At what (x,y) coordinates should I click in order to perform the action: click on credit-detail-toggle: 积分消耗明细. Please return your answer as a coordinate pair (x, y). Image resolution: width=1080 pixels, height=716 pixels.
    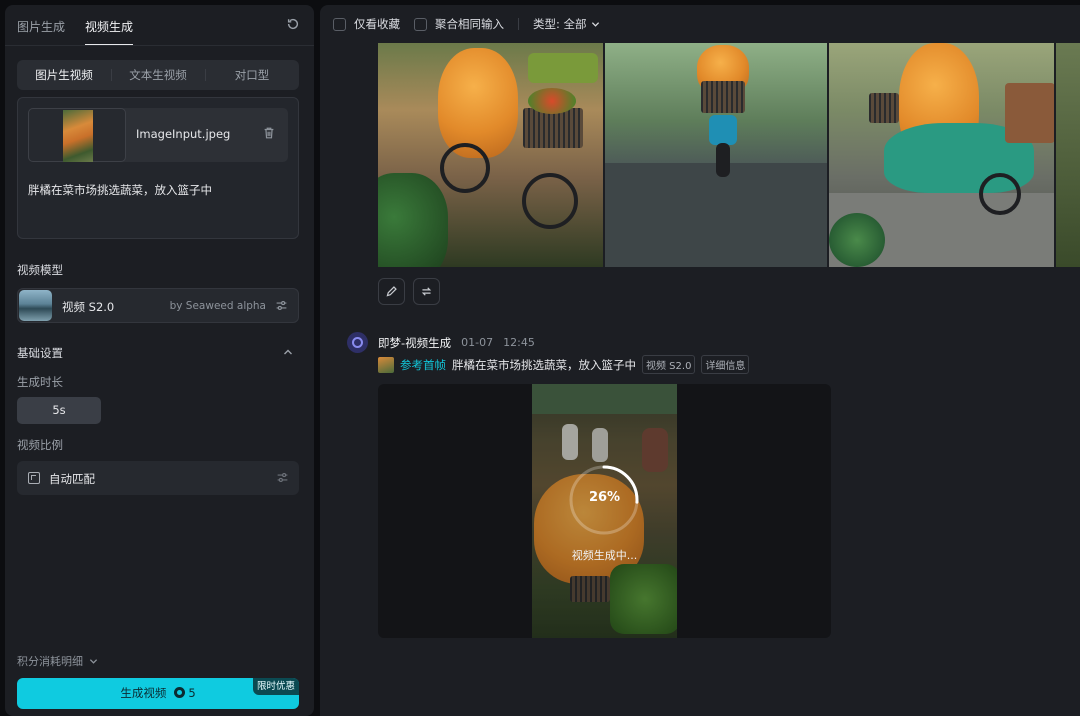
    Looking at the image, I should click on (57, 661).